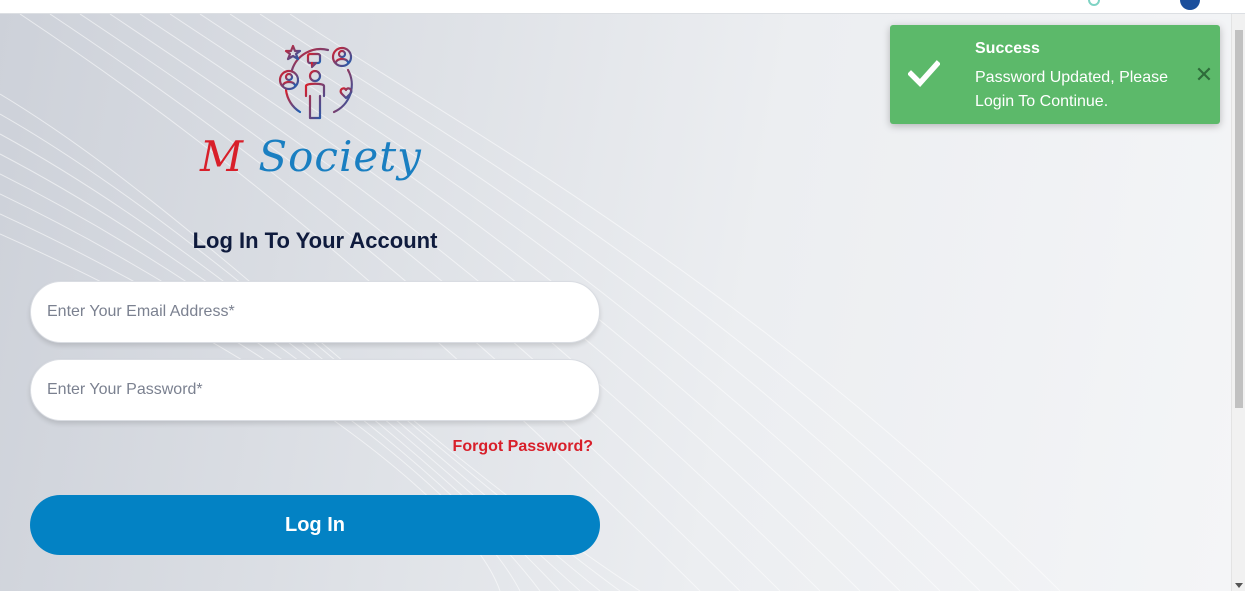 This screenshot has width=1245, height=591. I want to click on login-button: Log In, so click(315, 525).